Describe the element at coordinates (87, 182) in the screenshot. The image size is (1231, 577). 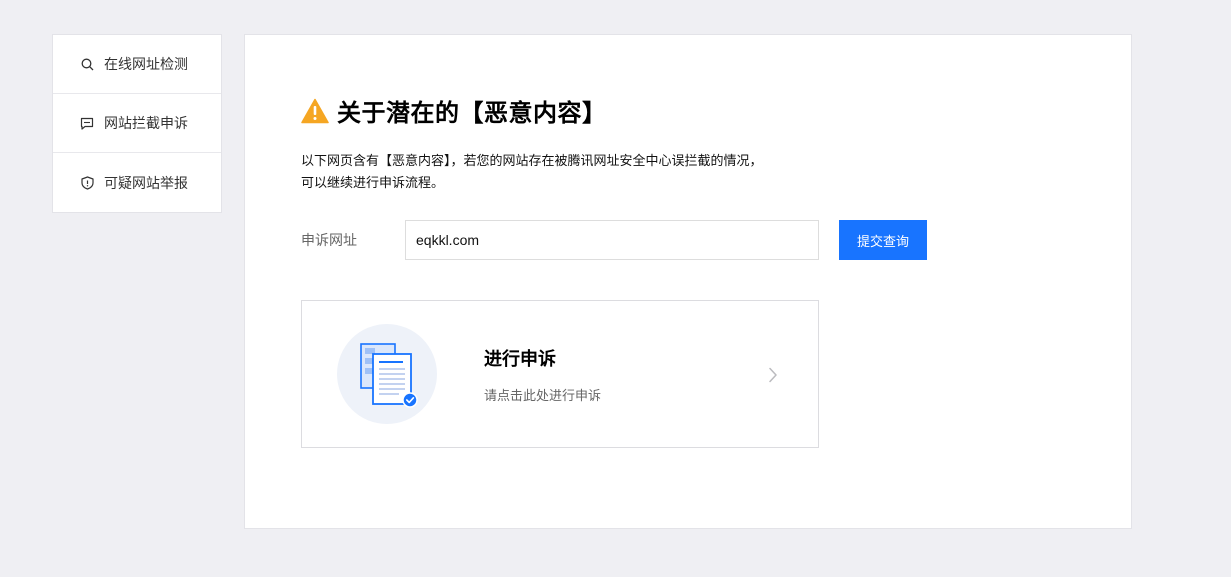
I see `shield-icon` at that location.